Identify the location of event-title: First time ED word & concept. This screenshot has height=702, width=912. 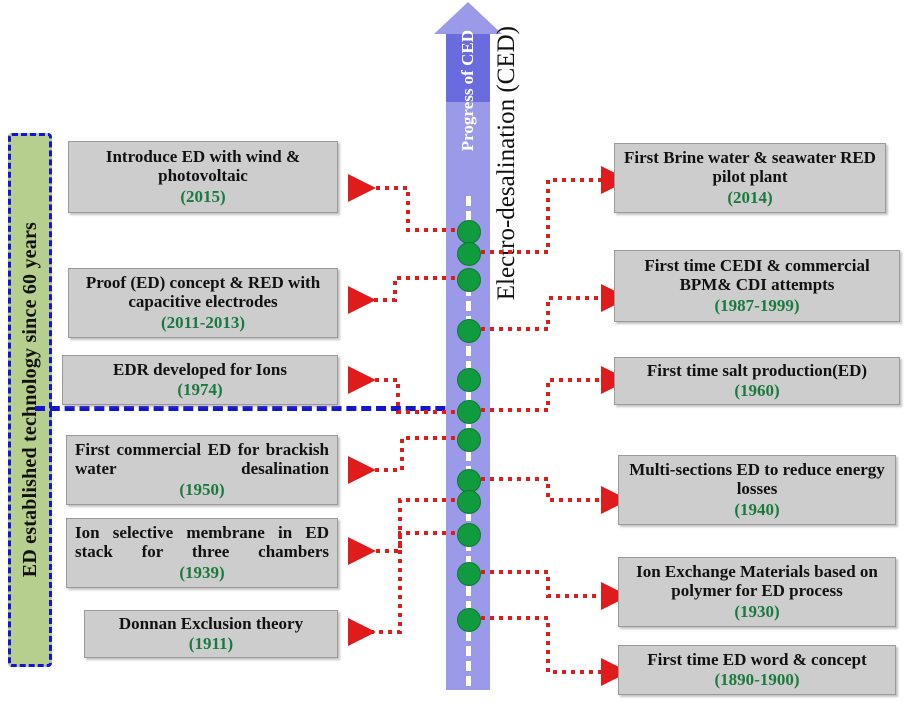
(757, 659).